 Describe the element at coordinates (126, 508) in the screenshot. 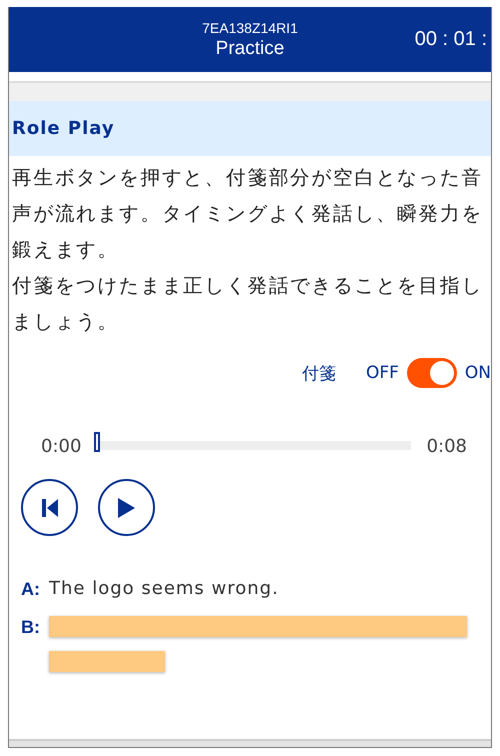

I see `play-icon` at that location.